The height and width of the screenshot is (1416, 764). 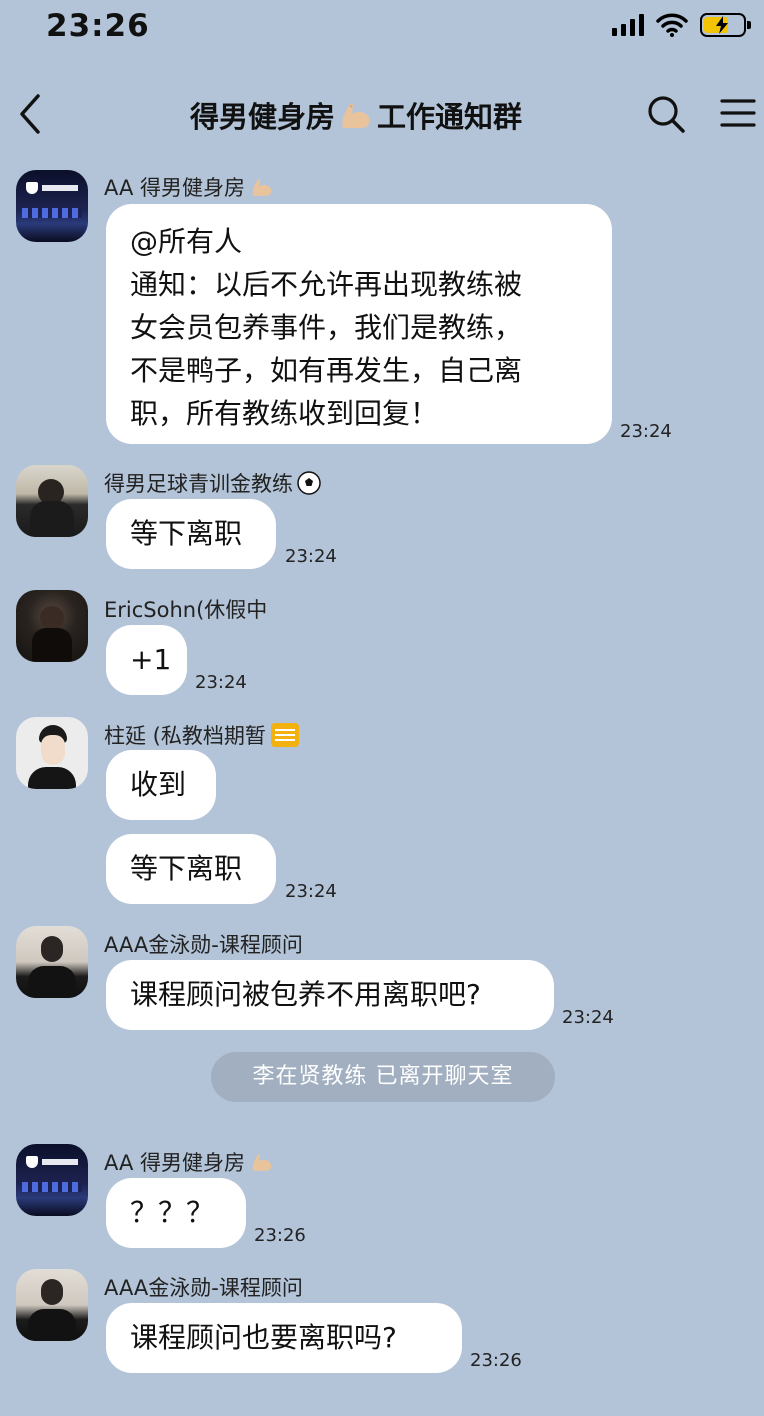 I want to click on message-bubble: 课程顾问被包养不用离职吧?, so click(x=330, y=995).